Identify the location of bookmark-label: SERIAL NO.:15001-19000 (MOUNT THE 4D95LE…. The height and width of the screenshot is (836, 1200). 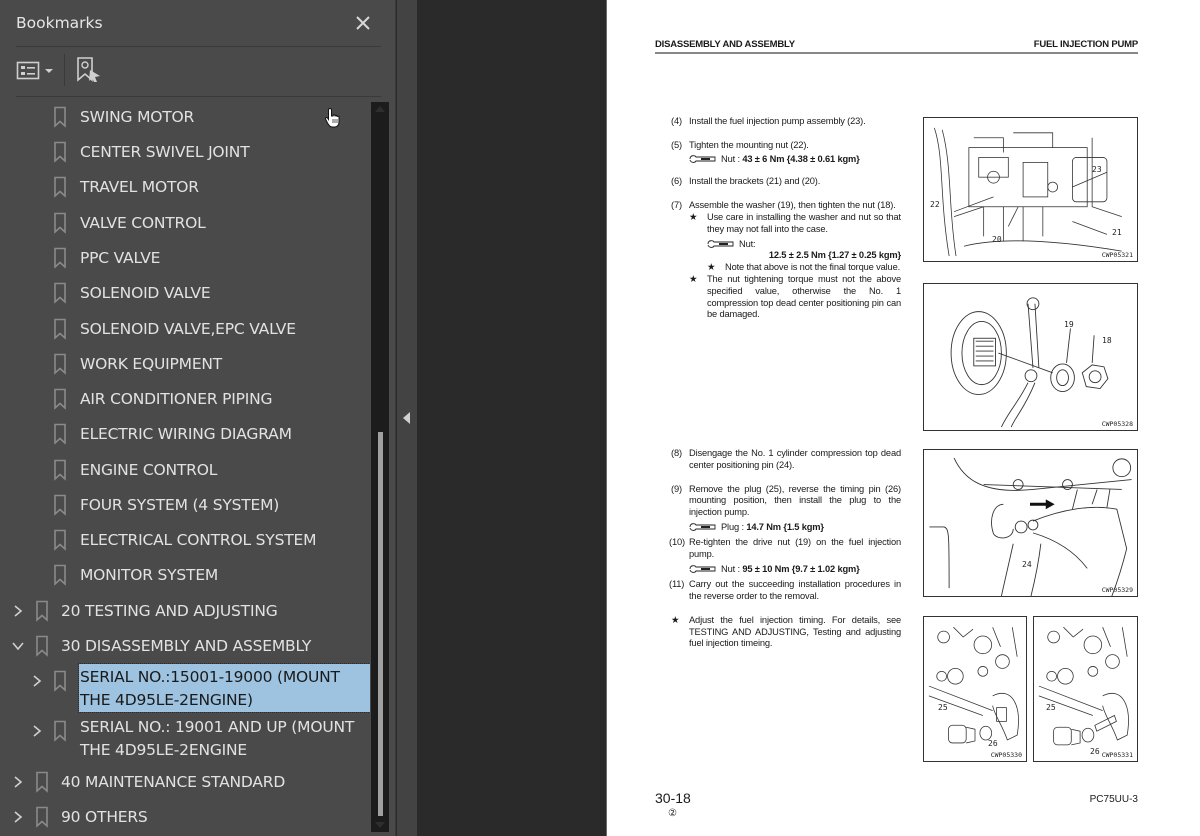
(224, 688).